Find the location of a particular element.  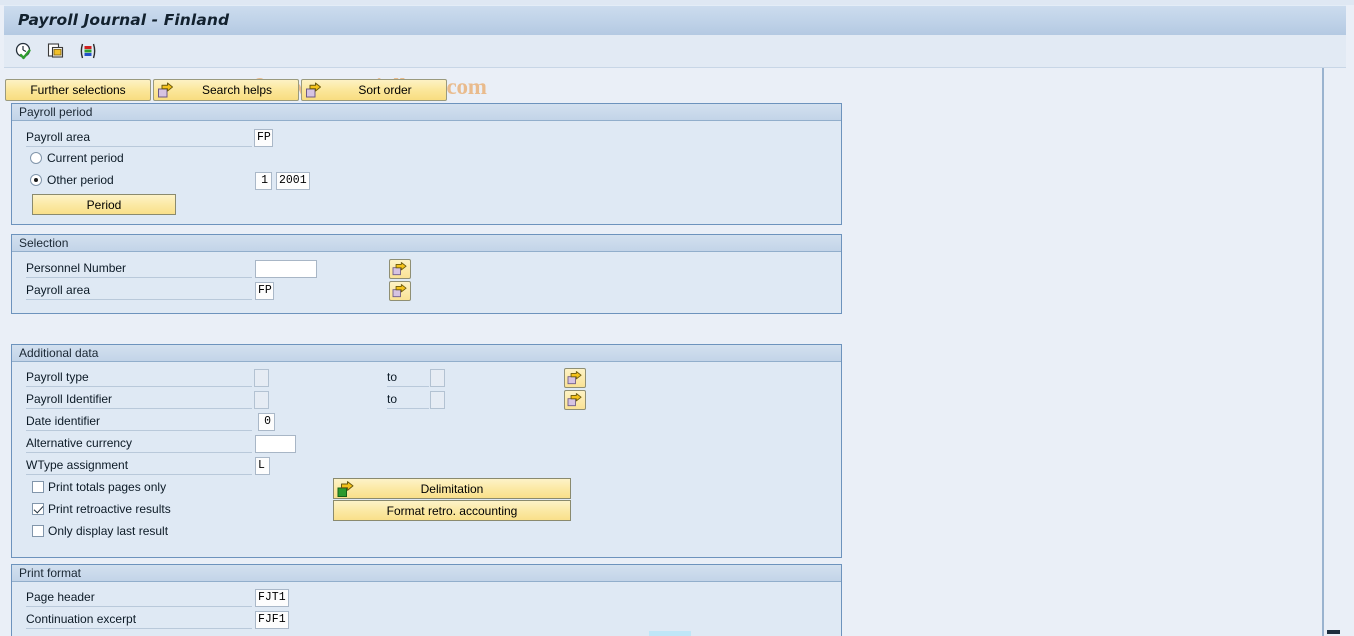

continuation-excerpt-label: Continuation excerpt is located at coordinates (139, 620).